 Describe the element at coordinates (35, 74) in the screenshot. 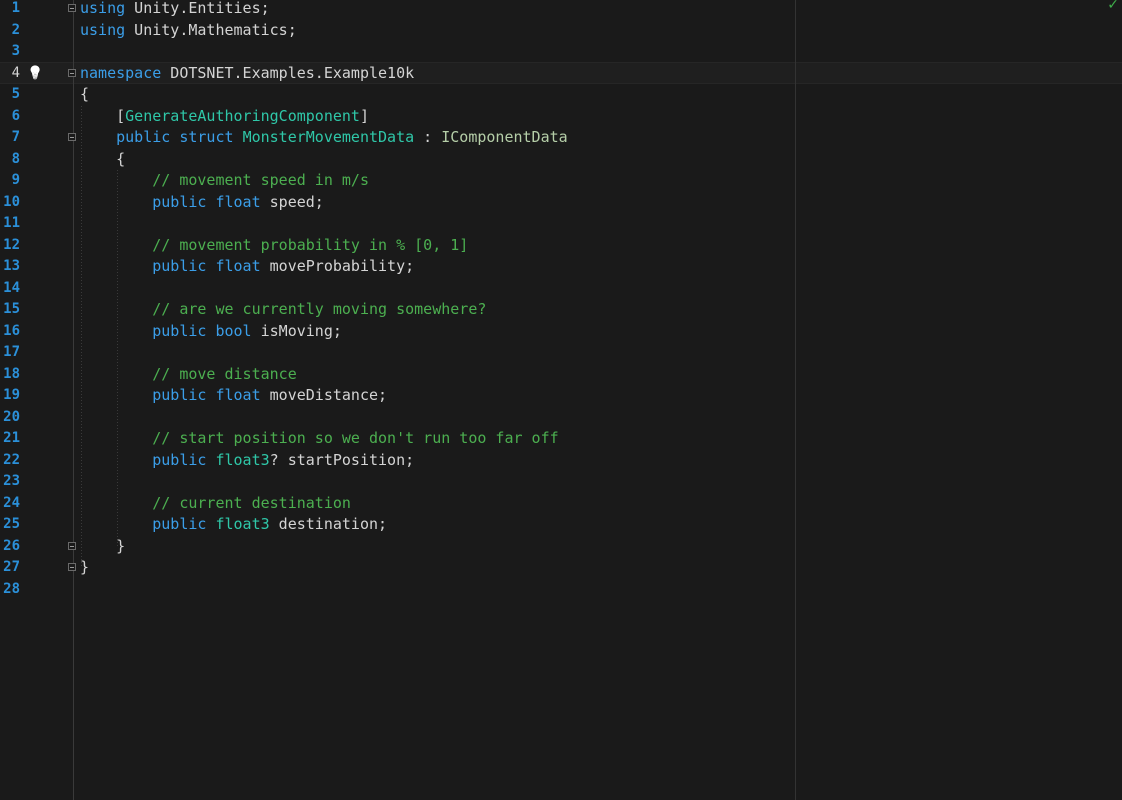

I see `lightbulb-icon: 💡` at that location.